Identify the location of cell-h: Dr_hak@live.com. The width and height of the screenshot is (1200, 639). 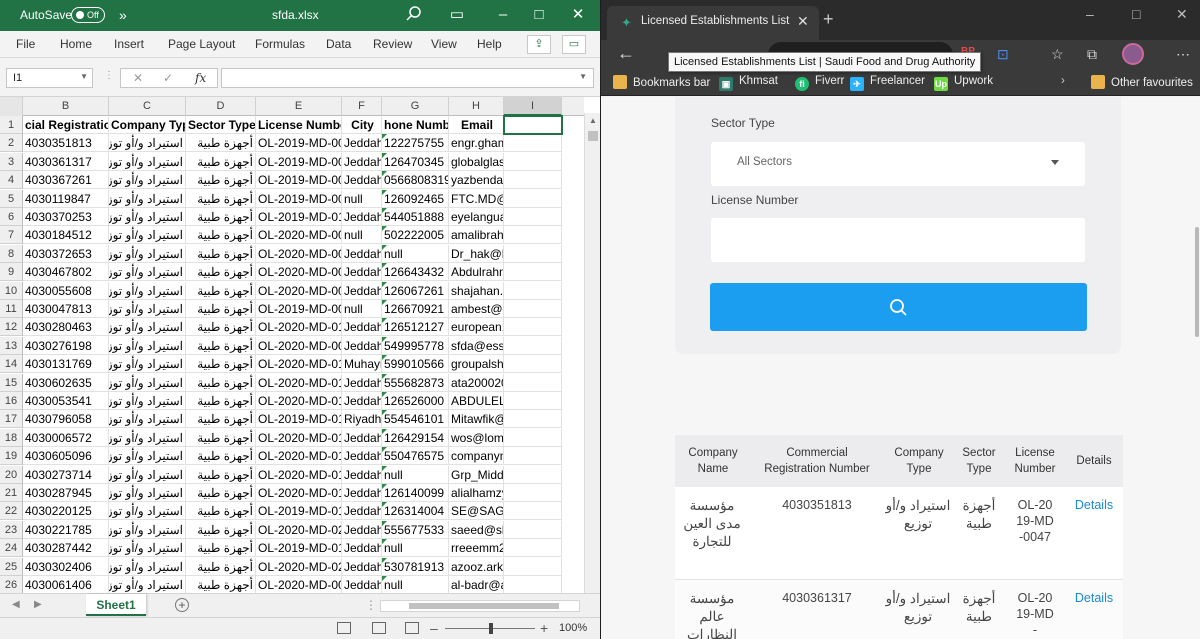
(476, 253).